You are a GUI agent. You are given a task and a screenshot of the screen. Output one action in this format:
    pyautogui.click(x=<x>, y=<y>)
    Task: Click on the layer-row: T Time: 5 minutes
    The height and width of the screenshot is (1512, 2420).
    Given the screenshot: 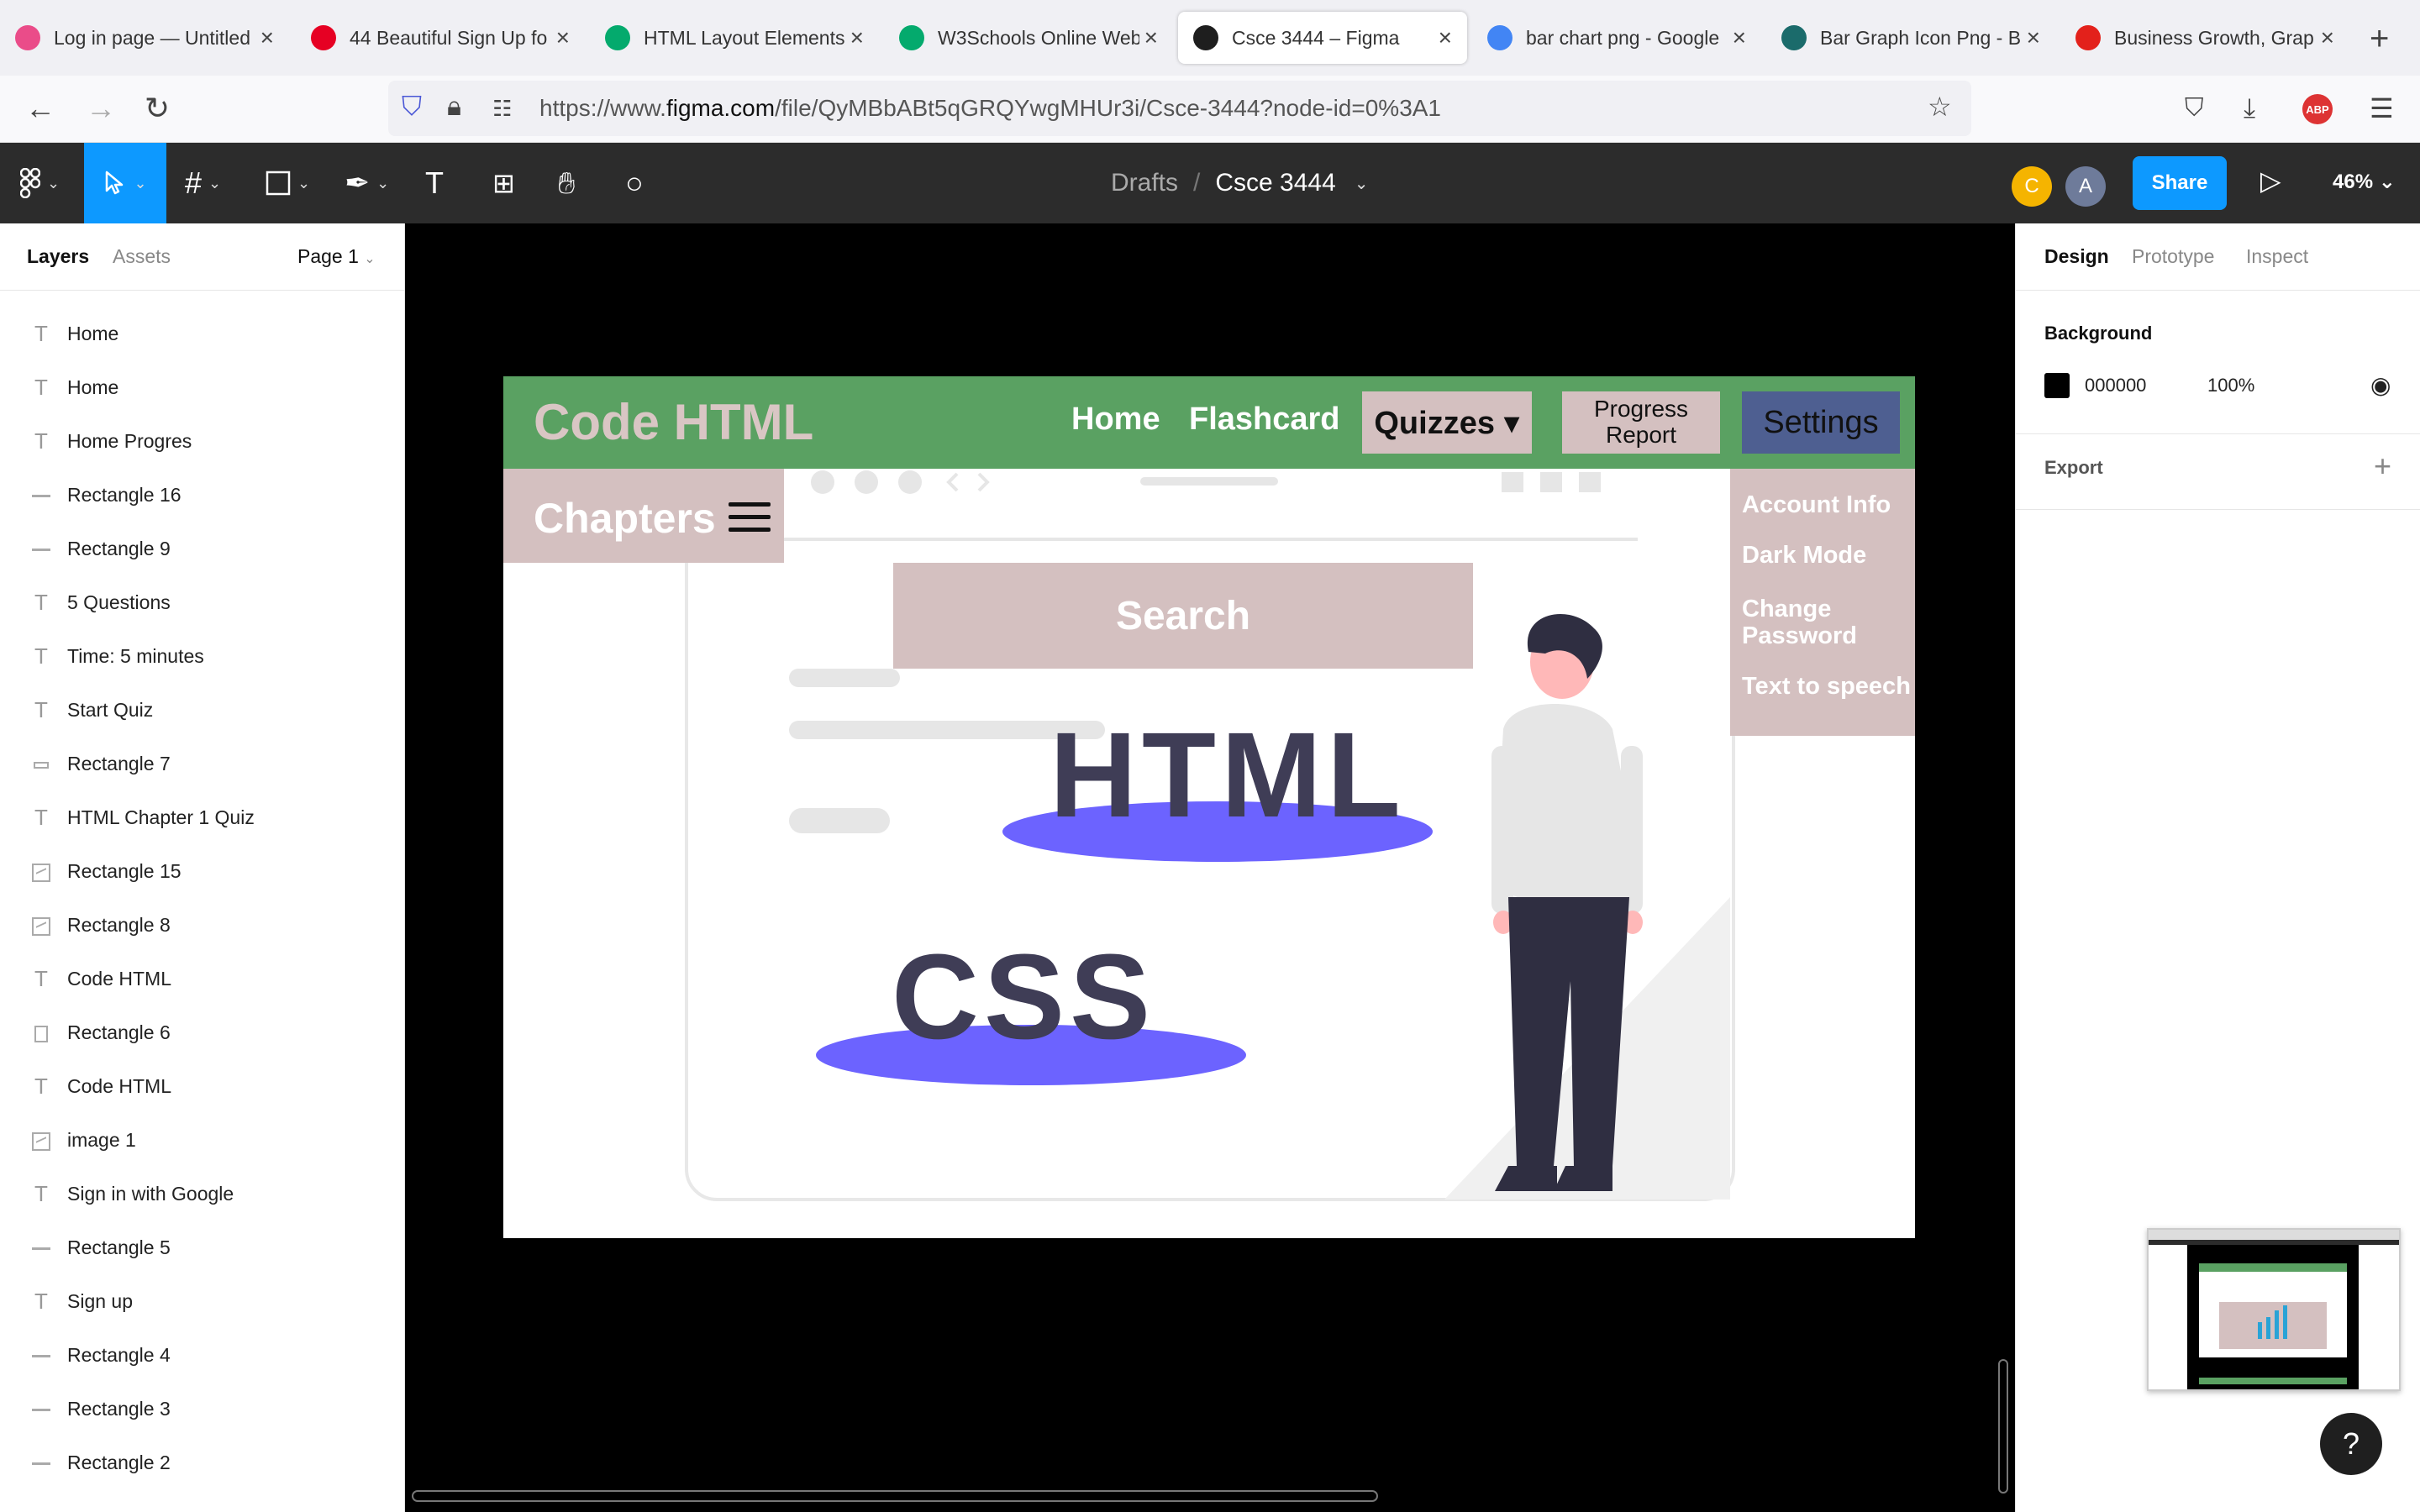 What is the action you would take?
    pyautogui.click(x=202, y=656)
    